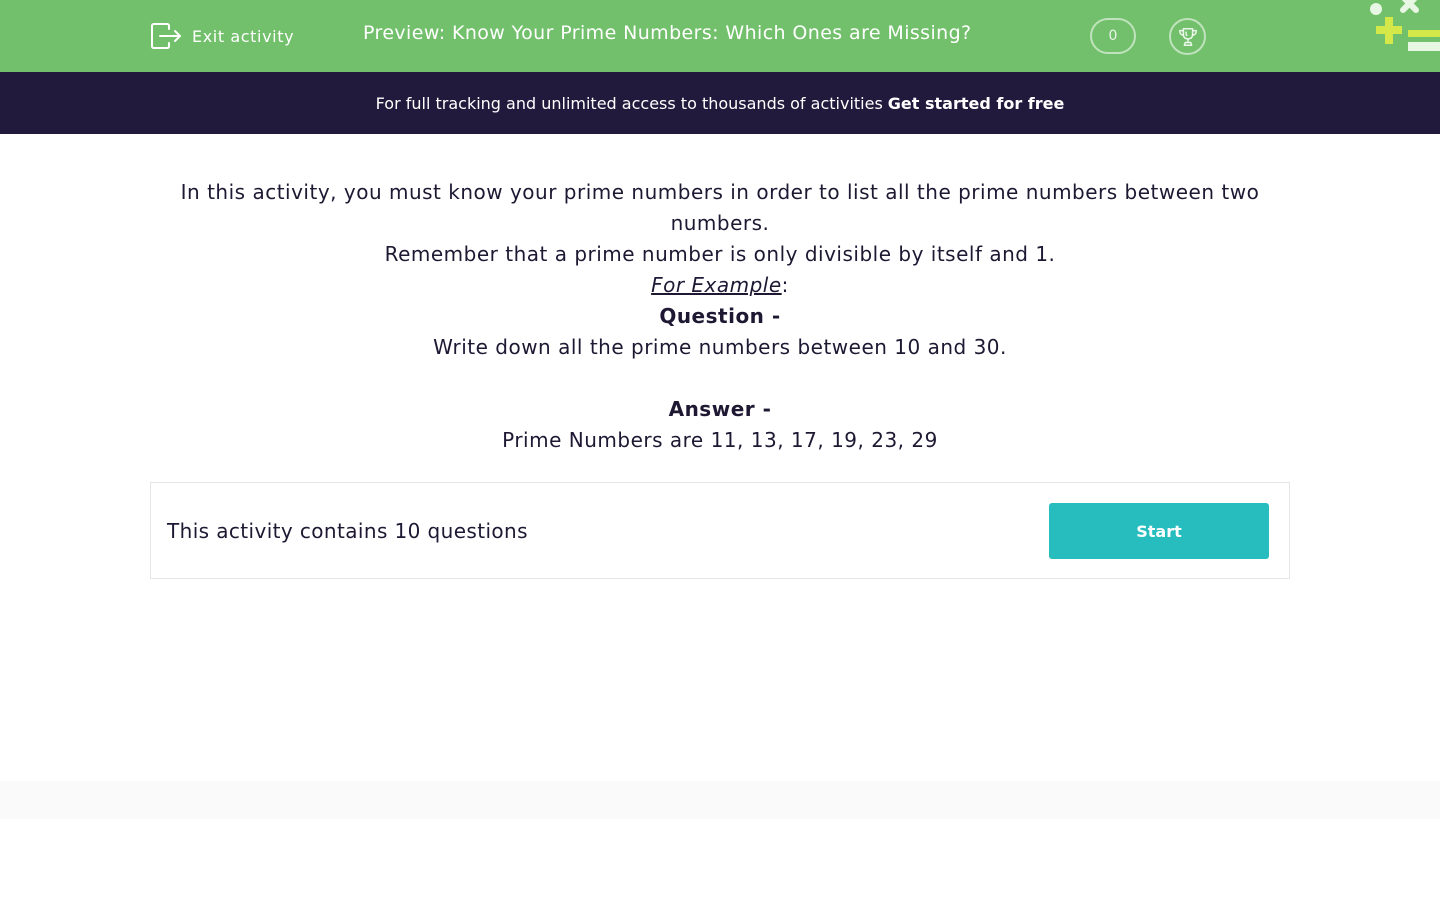 This screenshot has width=1440, height=900. What do you see at coordinates (720, 409) in the screenshot?
I see `answer-heading: Answer -` at bounding box center [720, 409].